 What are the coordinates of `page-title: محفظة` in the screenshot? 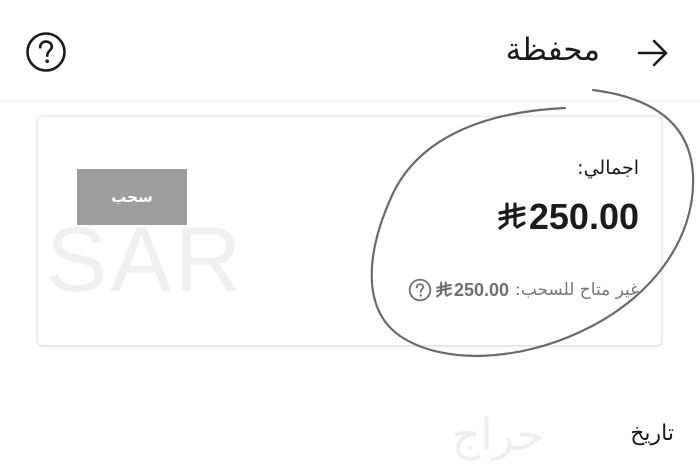 It's located at (552, 50).